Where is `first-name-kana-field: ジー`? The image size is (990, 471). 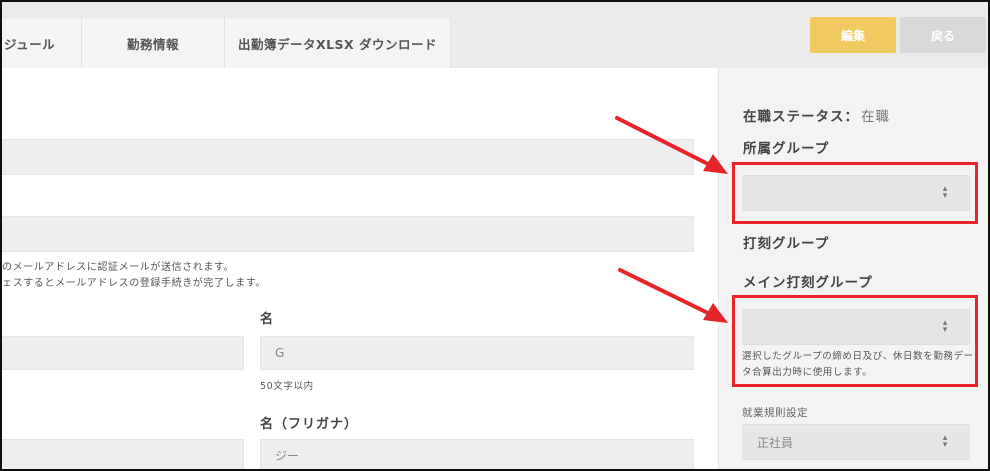
first-name-kana-field: ジー is located at coordinates (477, 455).